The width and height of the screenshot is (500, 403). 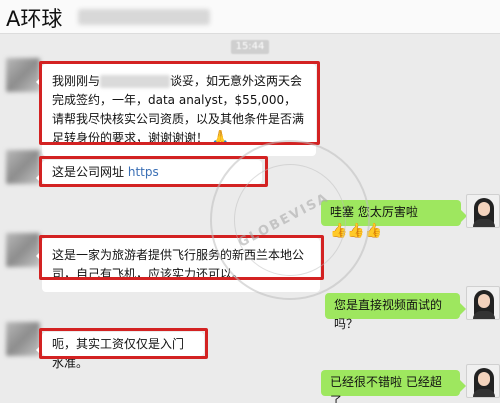 I want to click on message-4-text: 这是一家为旅游者提供飞行服务的新西兰本地公司，自己有飞机，应该实力还可以。, so click(x=178, y=264).